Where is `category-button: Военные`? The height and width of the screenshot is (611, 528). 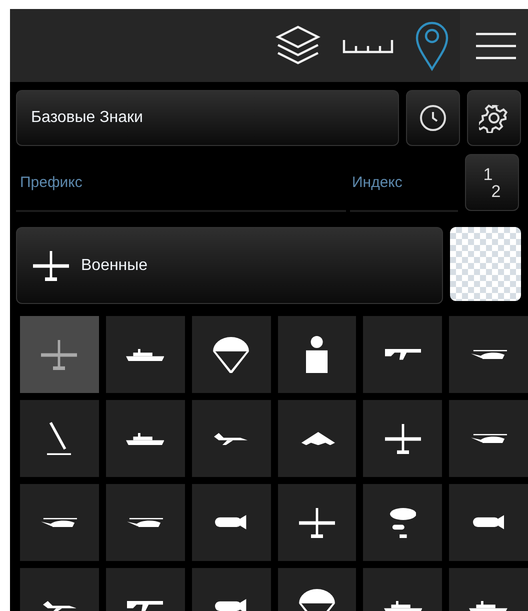 category-button: Военные is located at coordinates (229, 265).